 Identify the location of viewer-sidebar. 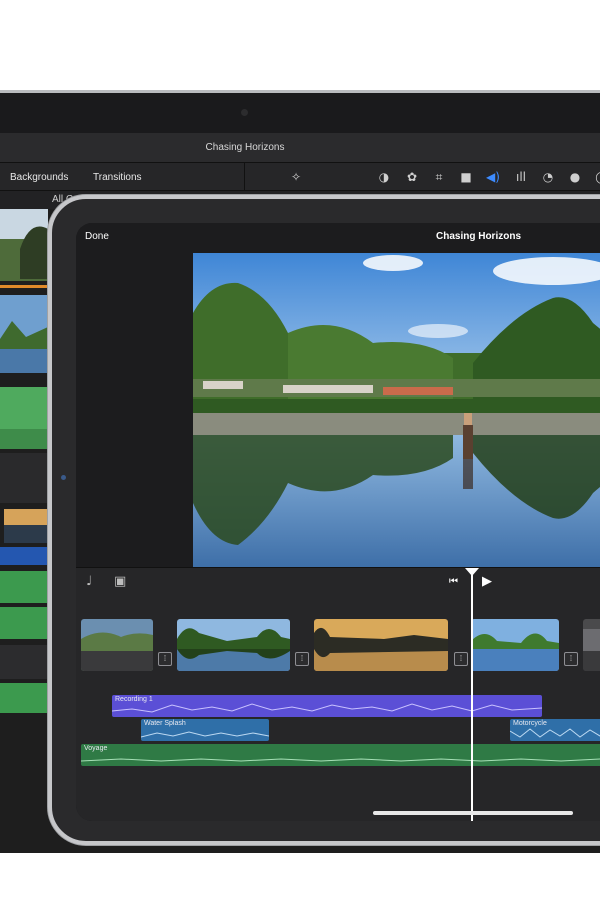
(134, 410).